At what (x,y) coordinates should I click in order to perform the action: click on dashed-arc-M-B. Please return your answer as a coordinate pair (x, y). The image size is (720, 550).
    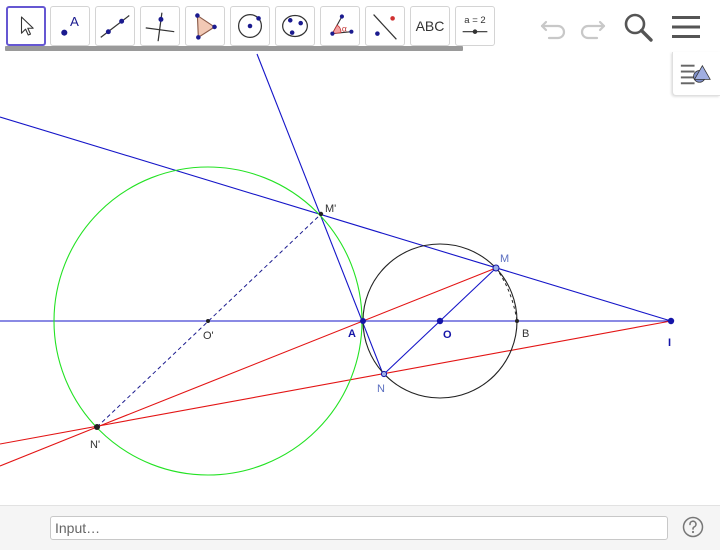
    Looking at the image, I should click on (506, 294).